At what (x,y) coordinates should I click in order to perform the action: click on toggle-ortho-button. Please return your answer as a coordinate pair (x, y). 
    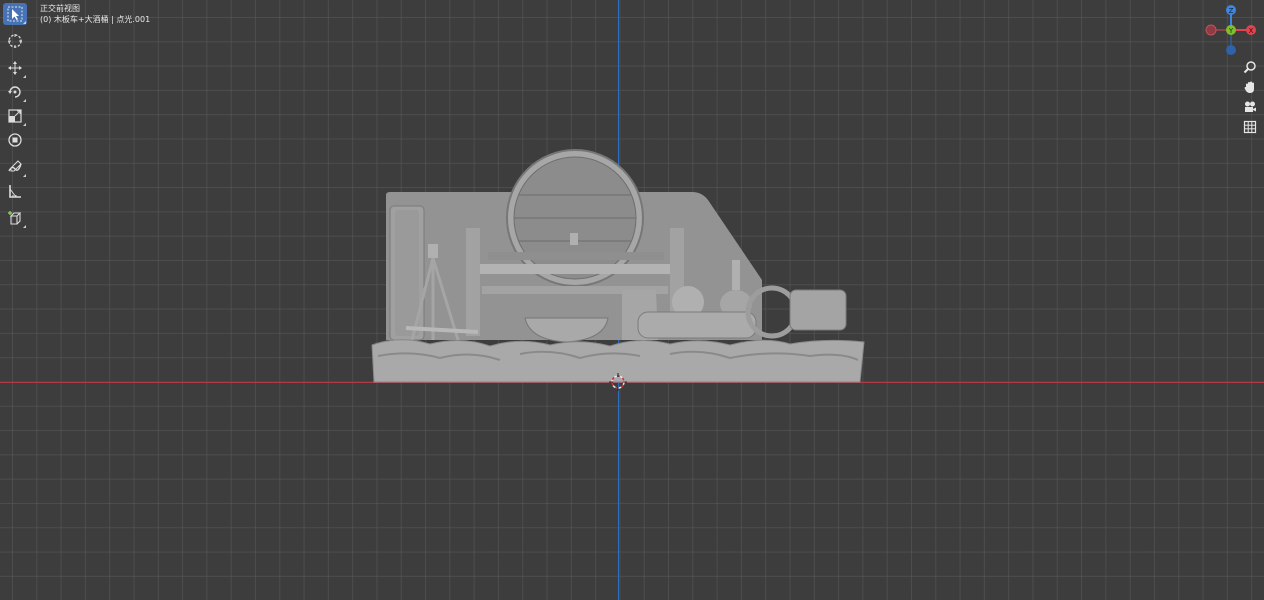
    Looking at the image, I should click on (1250, 127).